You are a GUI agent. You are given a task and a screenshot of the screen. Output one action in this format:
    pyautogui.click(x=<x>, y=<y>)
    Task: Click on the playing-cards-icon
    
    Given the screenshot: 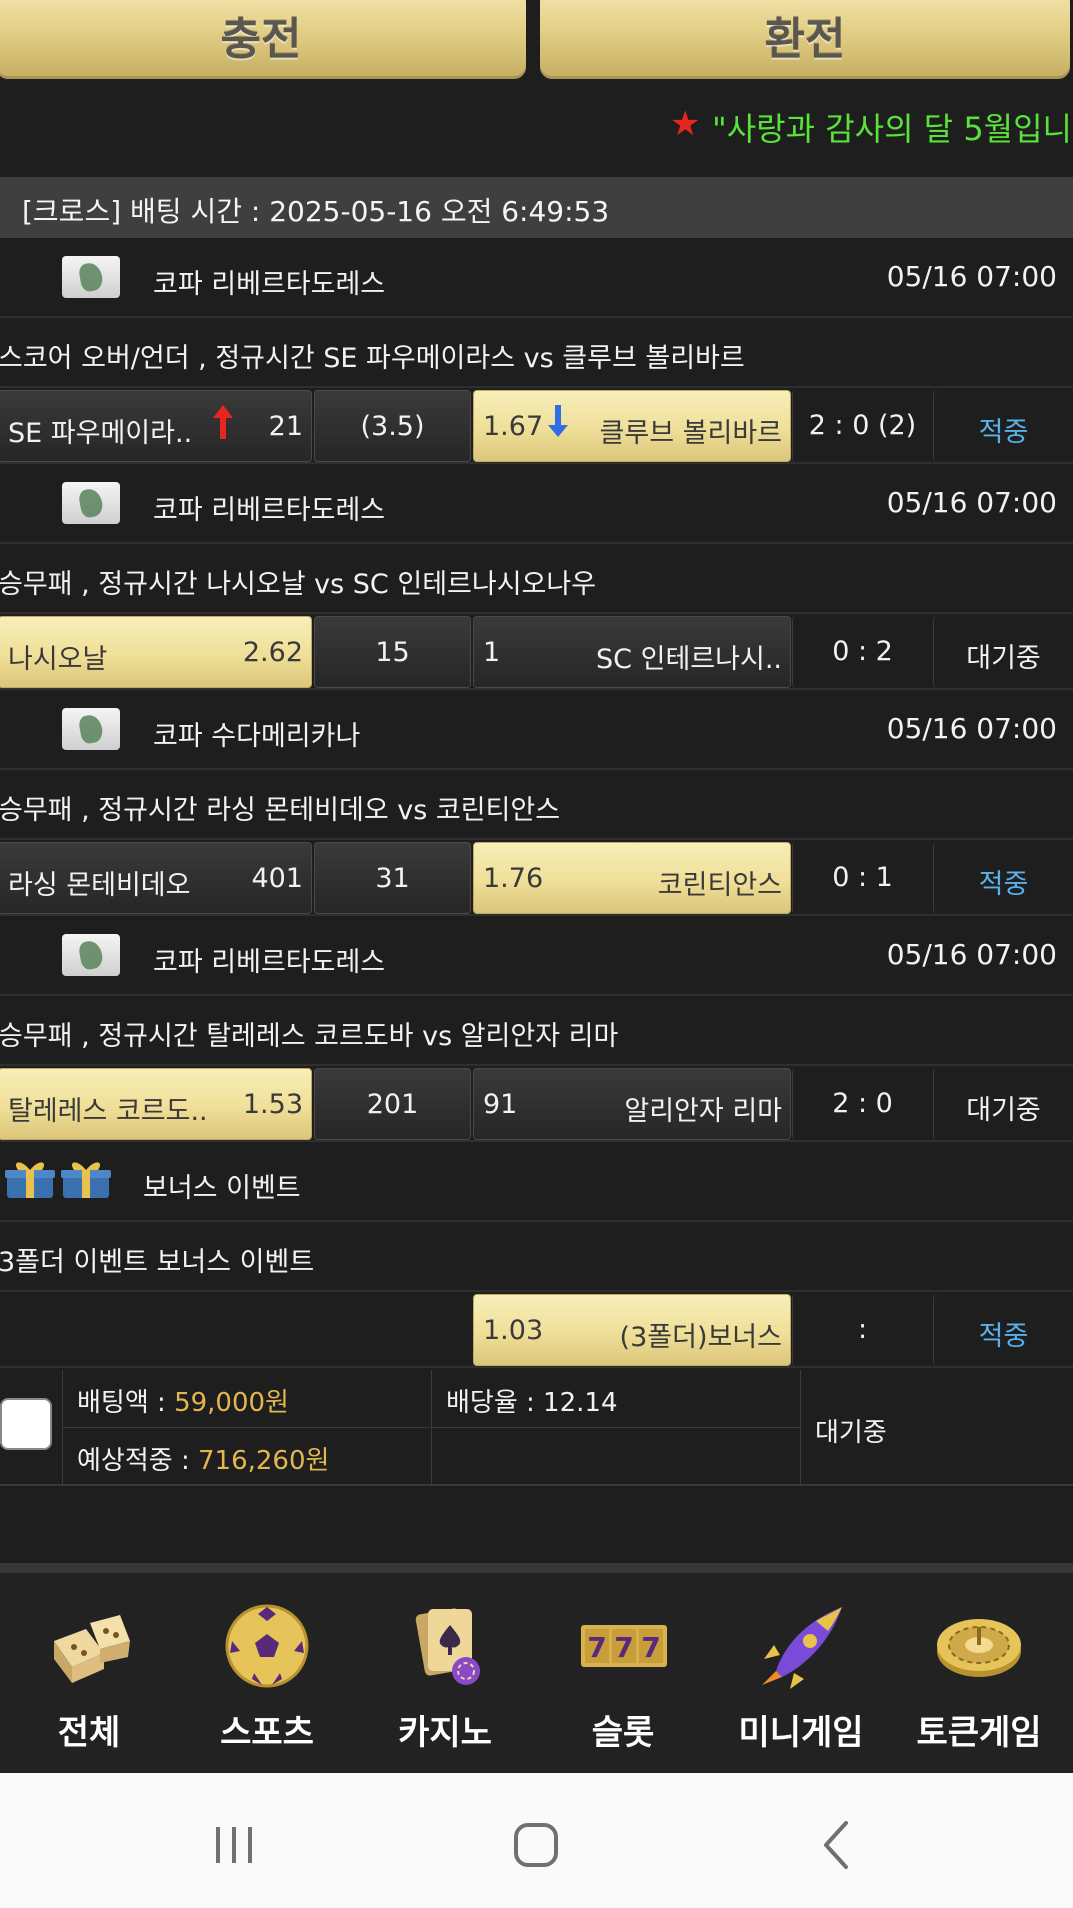 What is the action you would take?
    pyautogui.click(x=447, y=1646)
    